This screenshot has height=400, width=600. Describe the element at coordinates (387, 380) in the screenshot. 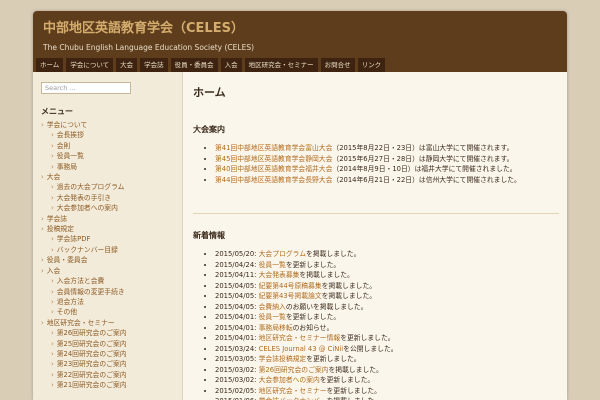

I see `news-item: 2015/03/02: 大会参加者への案内を更新しました。` at that location.